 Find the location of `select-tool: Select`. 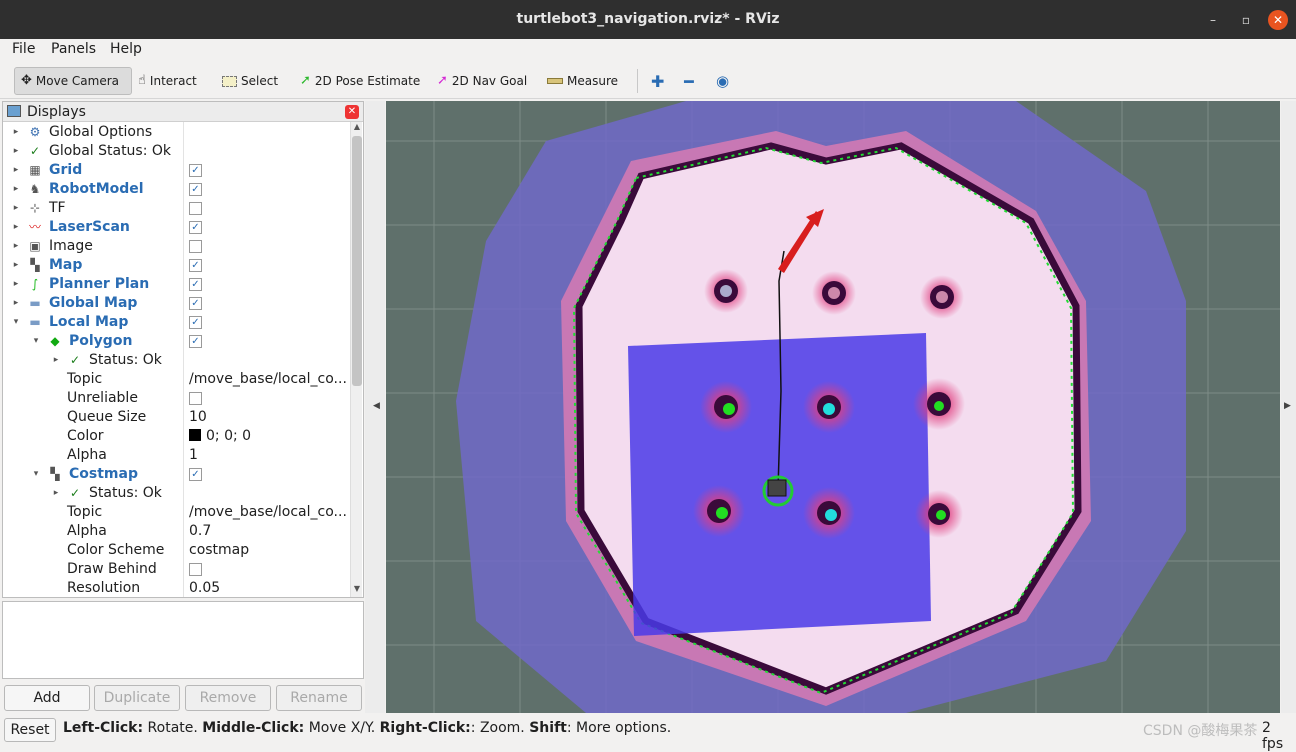

select-tool: Select is located at coordinates (250, 81).